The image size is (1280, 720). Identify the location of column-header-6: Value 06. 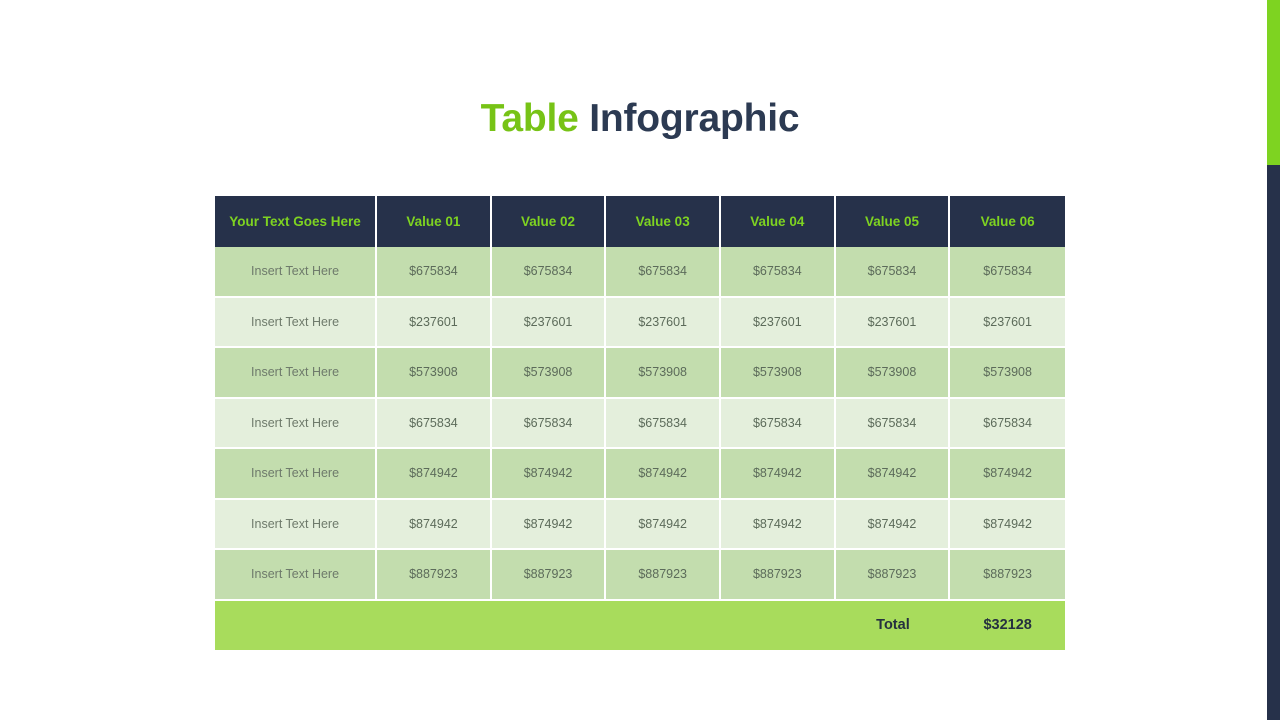
(1007, 221).